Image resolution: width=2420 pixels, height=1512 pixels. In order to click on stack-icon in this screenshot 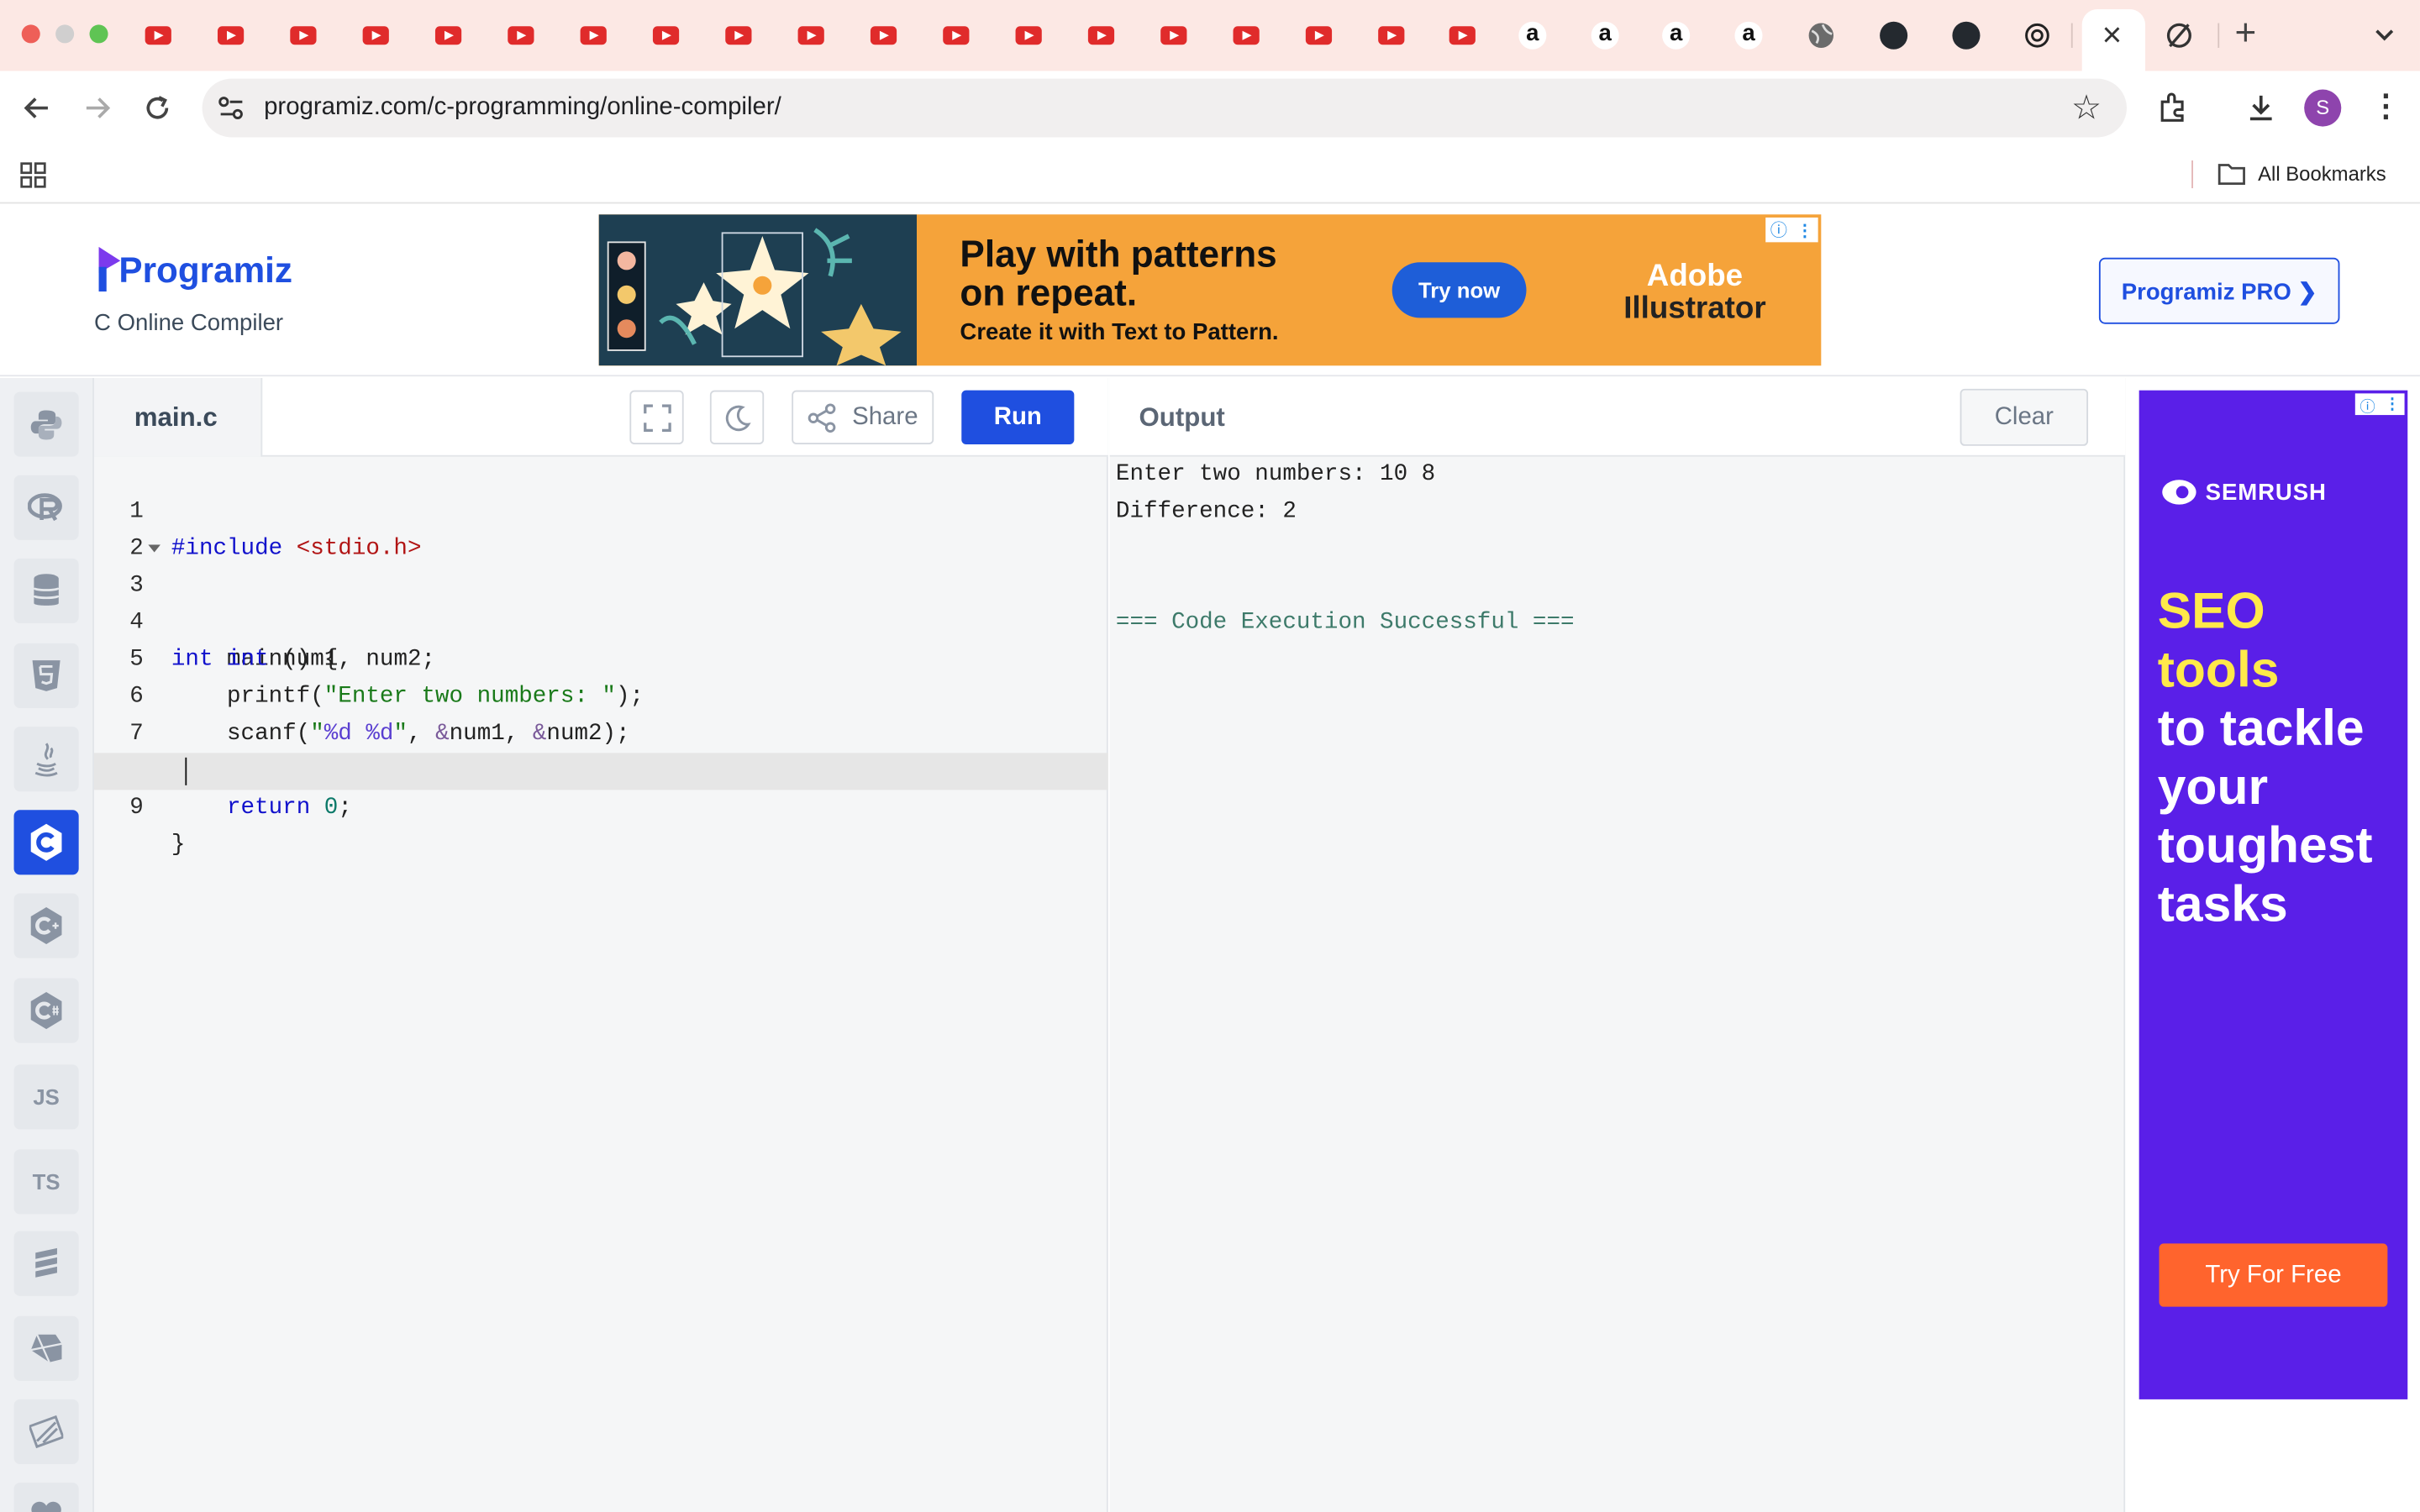, I will do `click(46, 1262)`.